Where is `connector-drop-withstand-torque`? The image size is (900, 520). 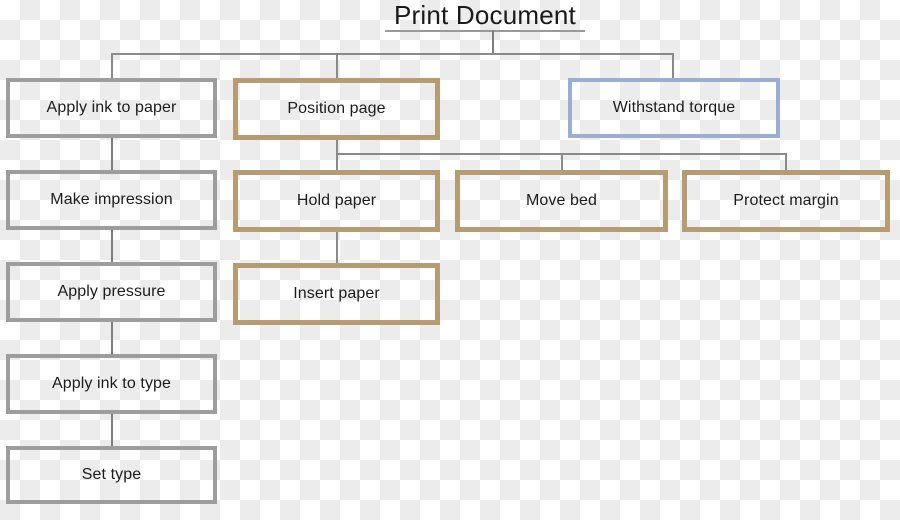
connector-drop-withstand-torque is located at coordinates (673, 65).